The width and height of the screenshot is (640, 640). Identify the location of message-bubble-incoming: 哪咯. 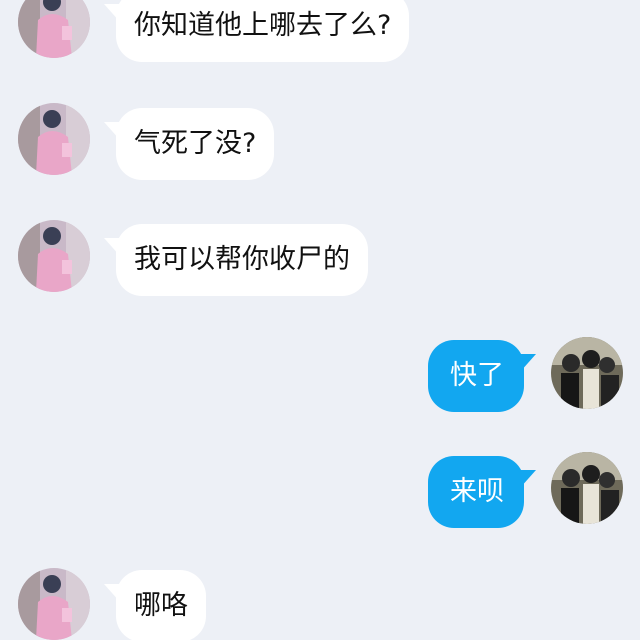
(155, 605).